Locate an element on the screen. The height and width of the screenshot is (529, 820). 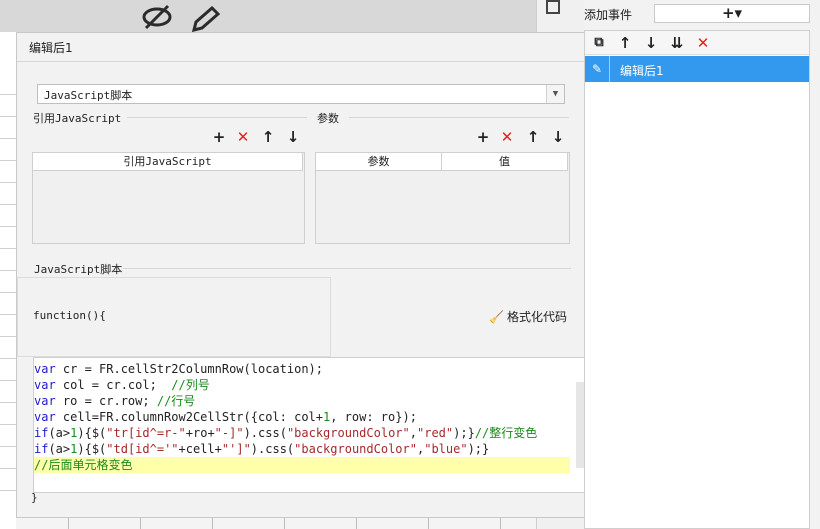
code-comment: //整行变色 is located at coordinates (506, 433).